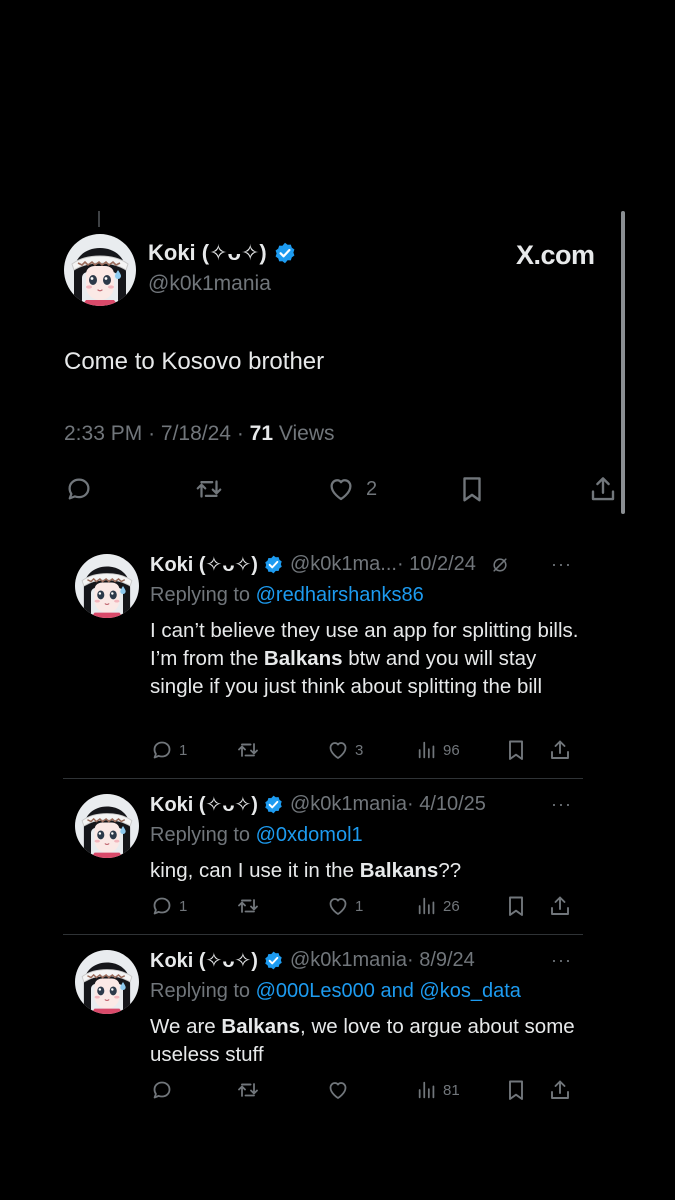 The width and height of the screenshot is (675, 1200). I want to click on views-button: 96, so click(438, 750).